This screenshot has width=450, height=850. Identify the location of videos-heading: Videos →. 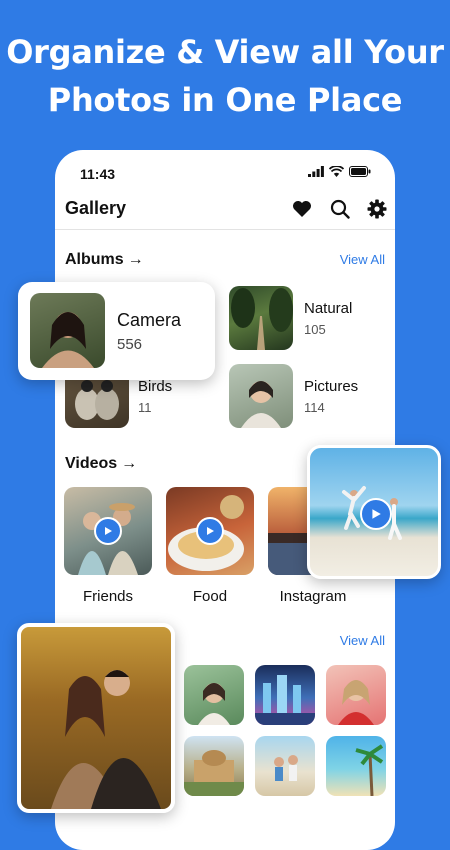
(101, 464).